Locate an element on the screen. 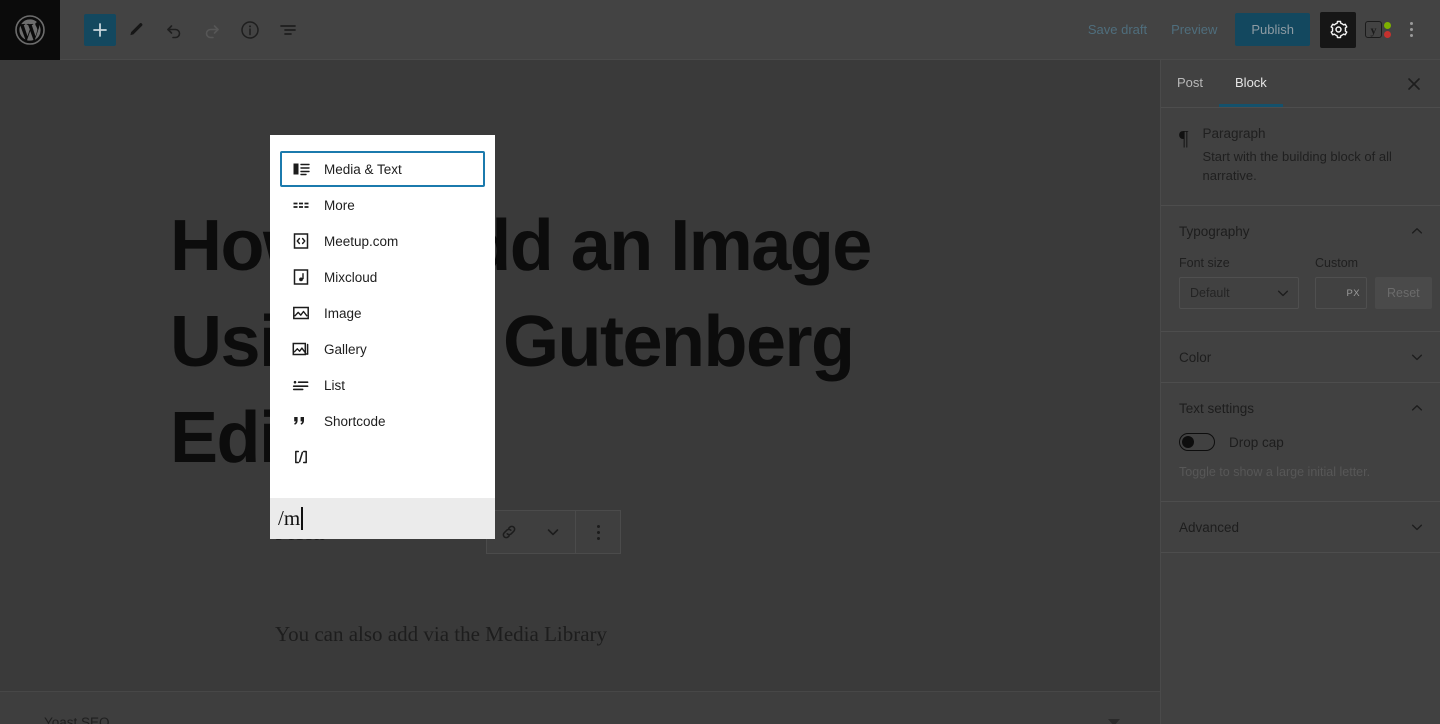  block-toolbar is located at coordinates (553, 532).